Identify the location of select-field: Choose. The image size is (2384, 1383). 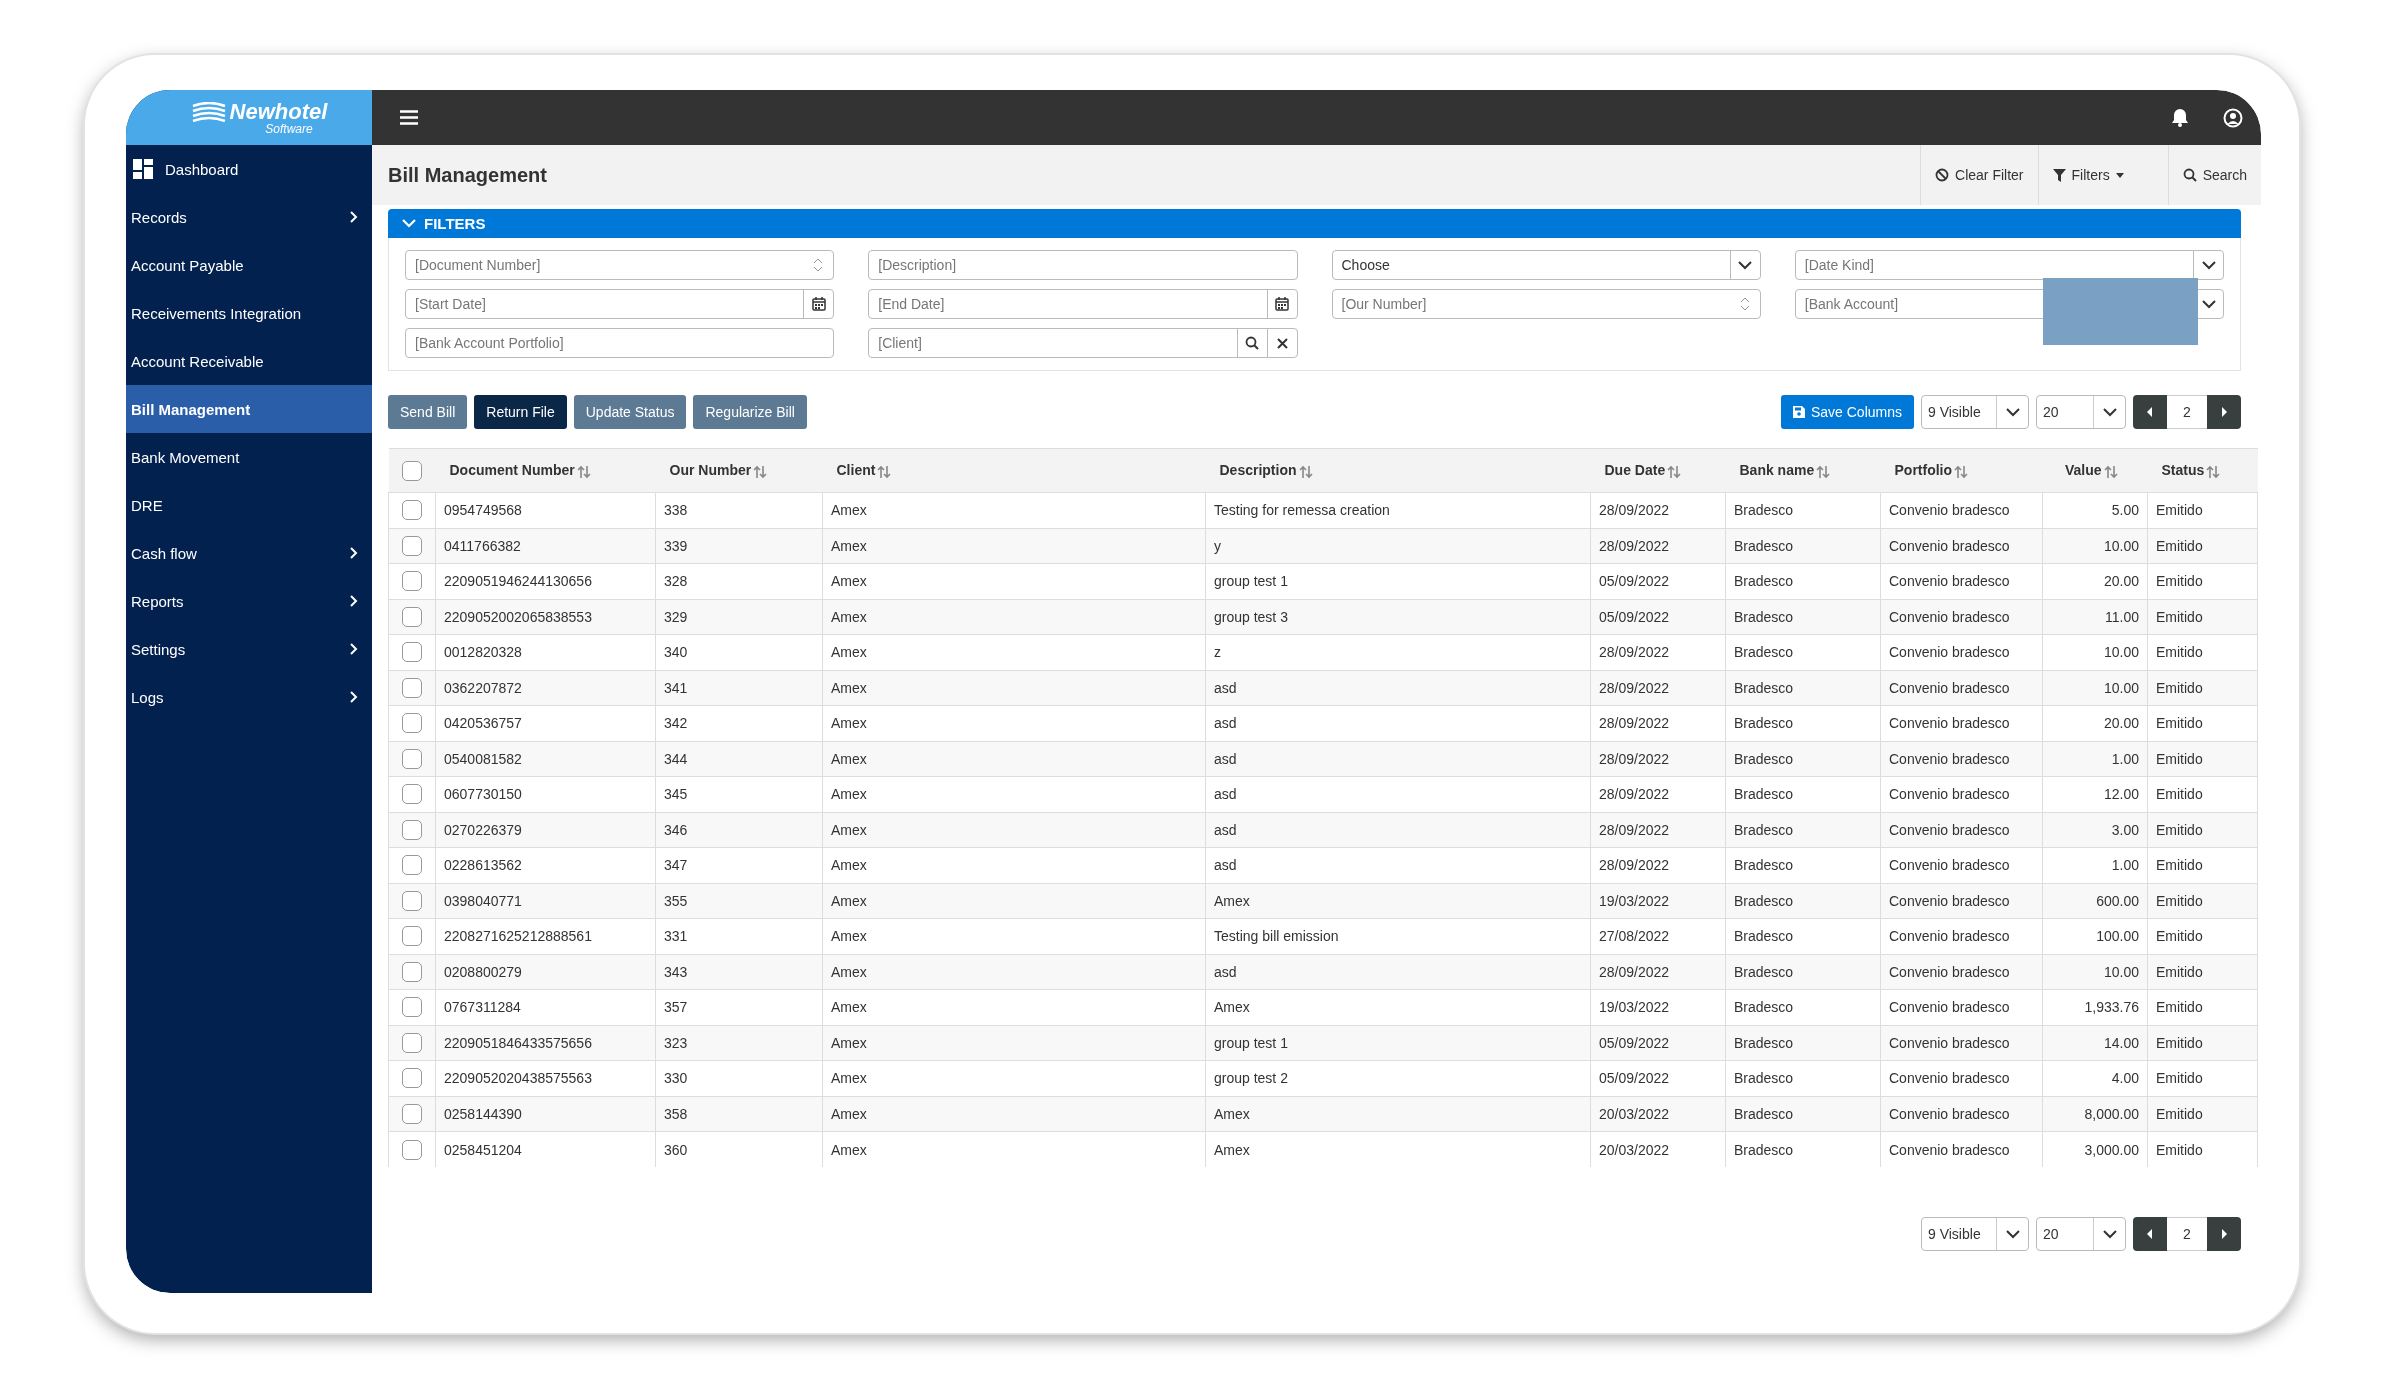
(1546, 265).